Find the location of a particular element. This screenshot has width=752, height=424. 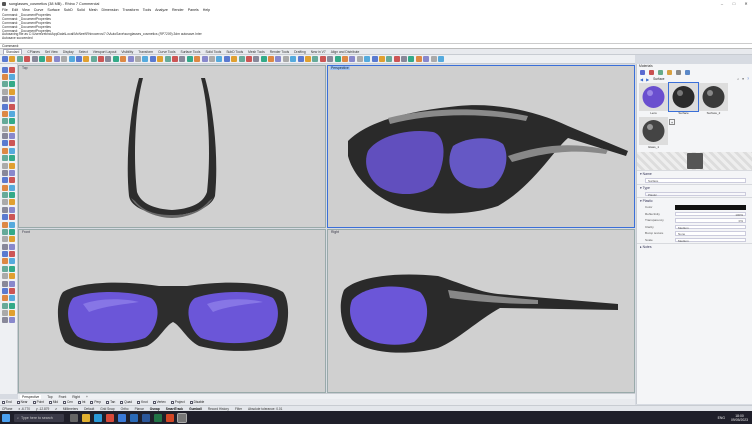

reflectivity-slider: 100% is located at coordinates (710, 213).